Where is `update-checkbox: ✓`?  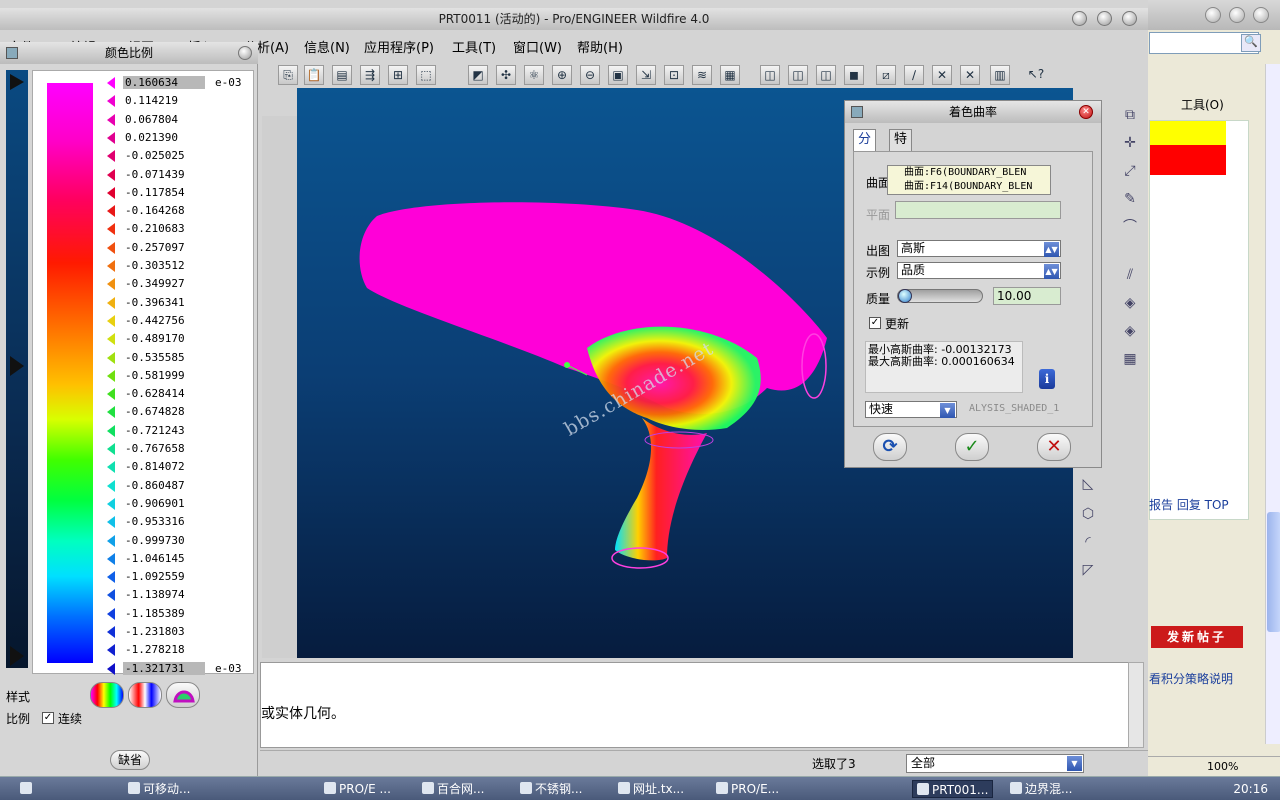
update-checkbox: ✓ is located at coordinates (875, 323).